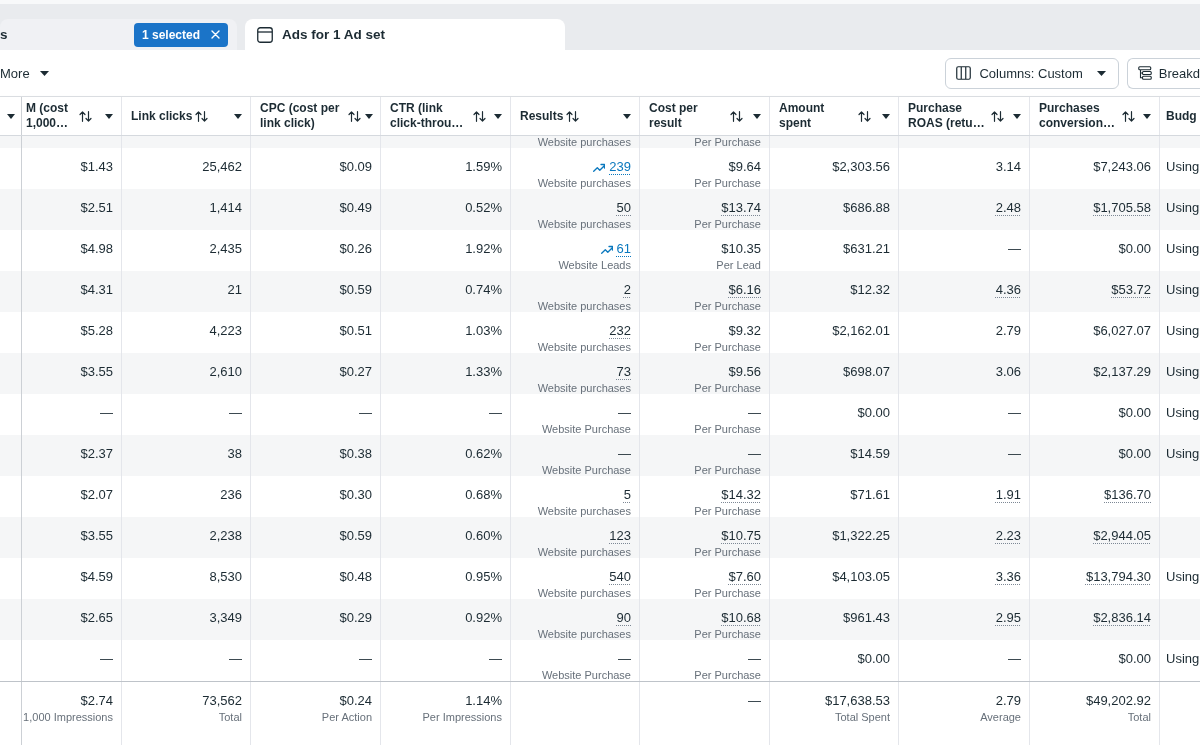 The height and width of the screenshot is (745, 1200). I want to click on columns-icon, so click(964, 73).